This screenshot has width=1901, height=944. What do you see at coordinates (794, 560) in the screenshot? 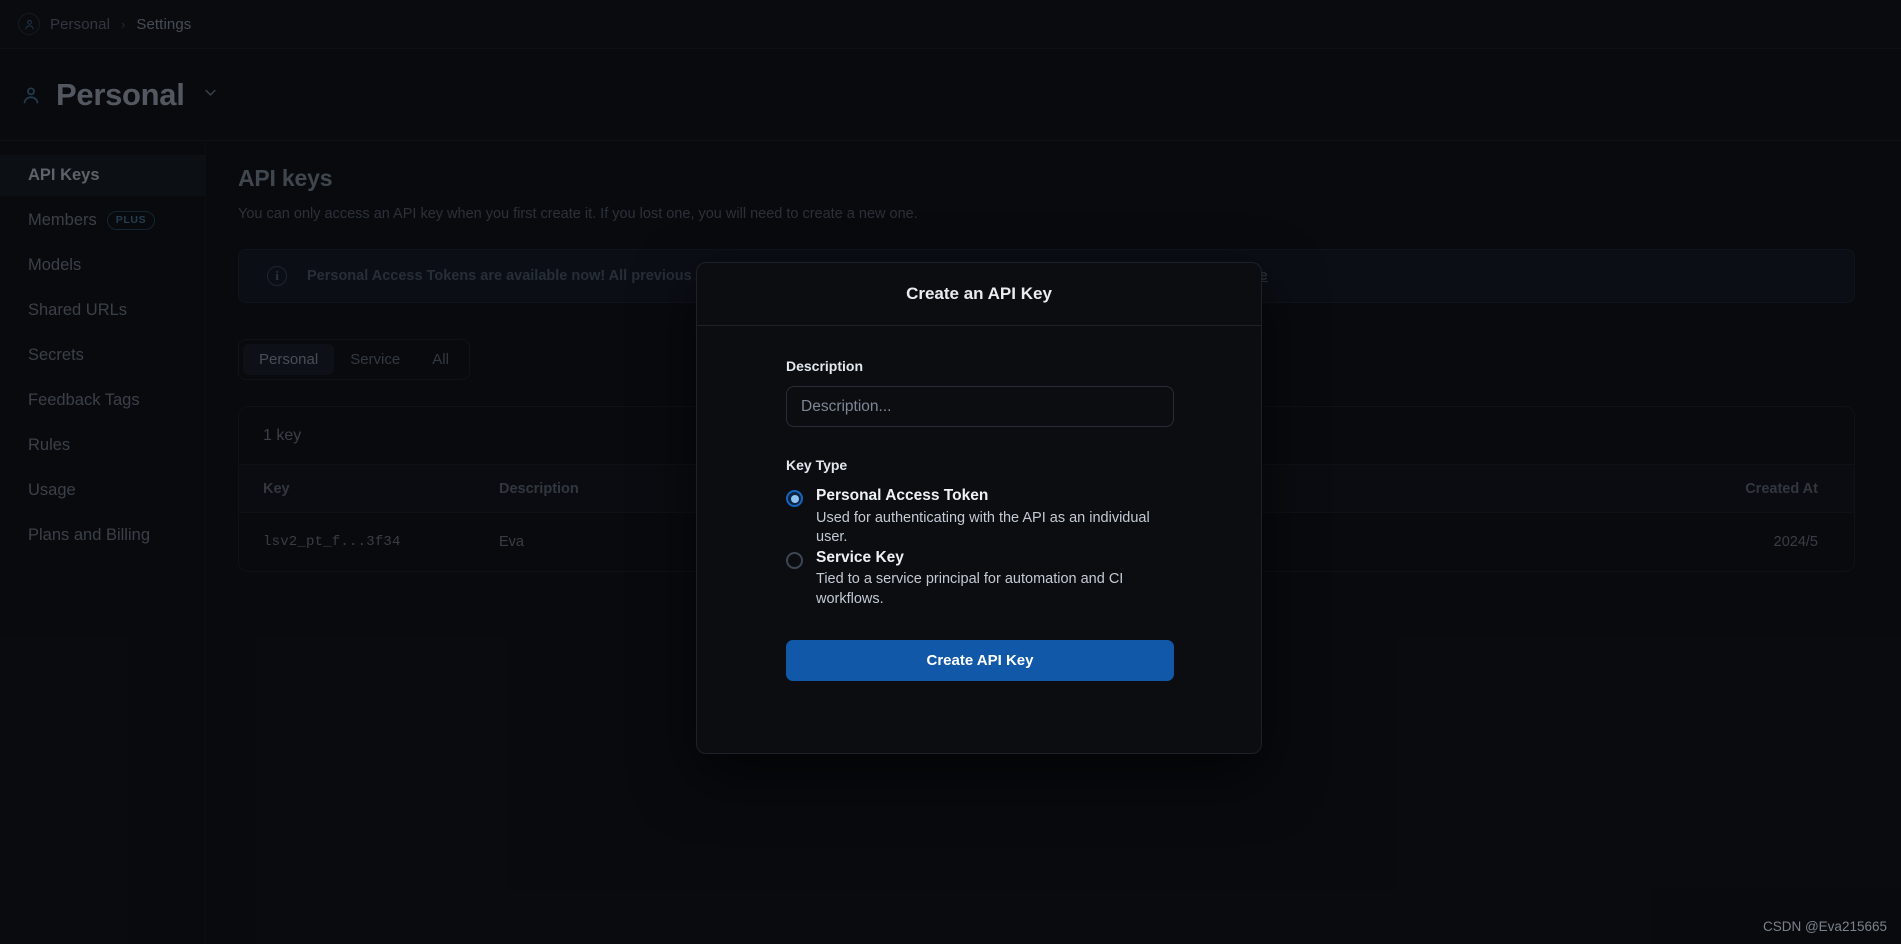
I see `radio-button-unselected` at bounding box center [794, 560].